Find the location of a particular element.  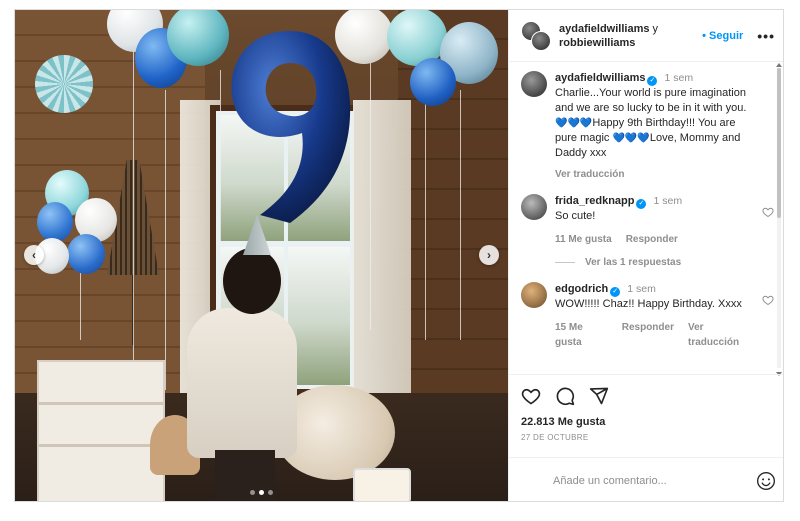

carousel-dot-active is located at coordinates (261, 492).